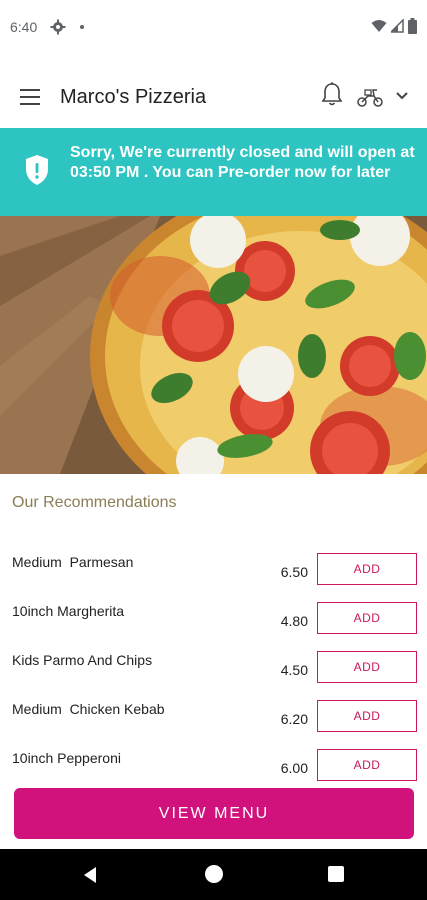 Image resolution: width=427 pixels, height=900 pixels. Describe the element at coordinates (294, 621) in the screenshot. I see `item-price: 4.80` at that location.